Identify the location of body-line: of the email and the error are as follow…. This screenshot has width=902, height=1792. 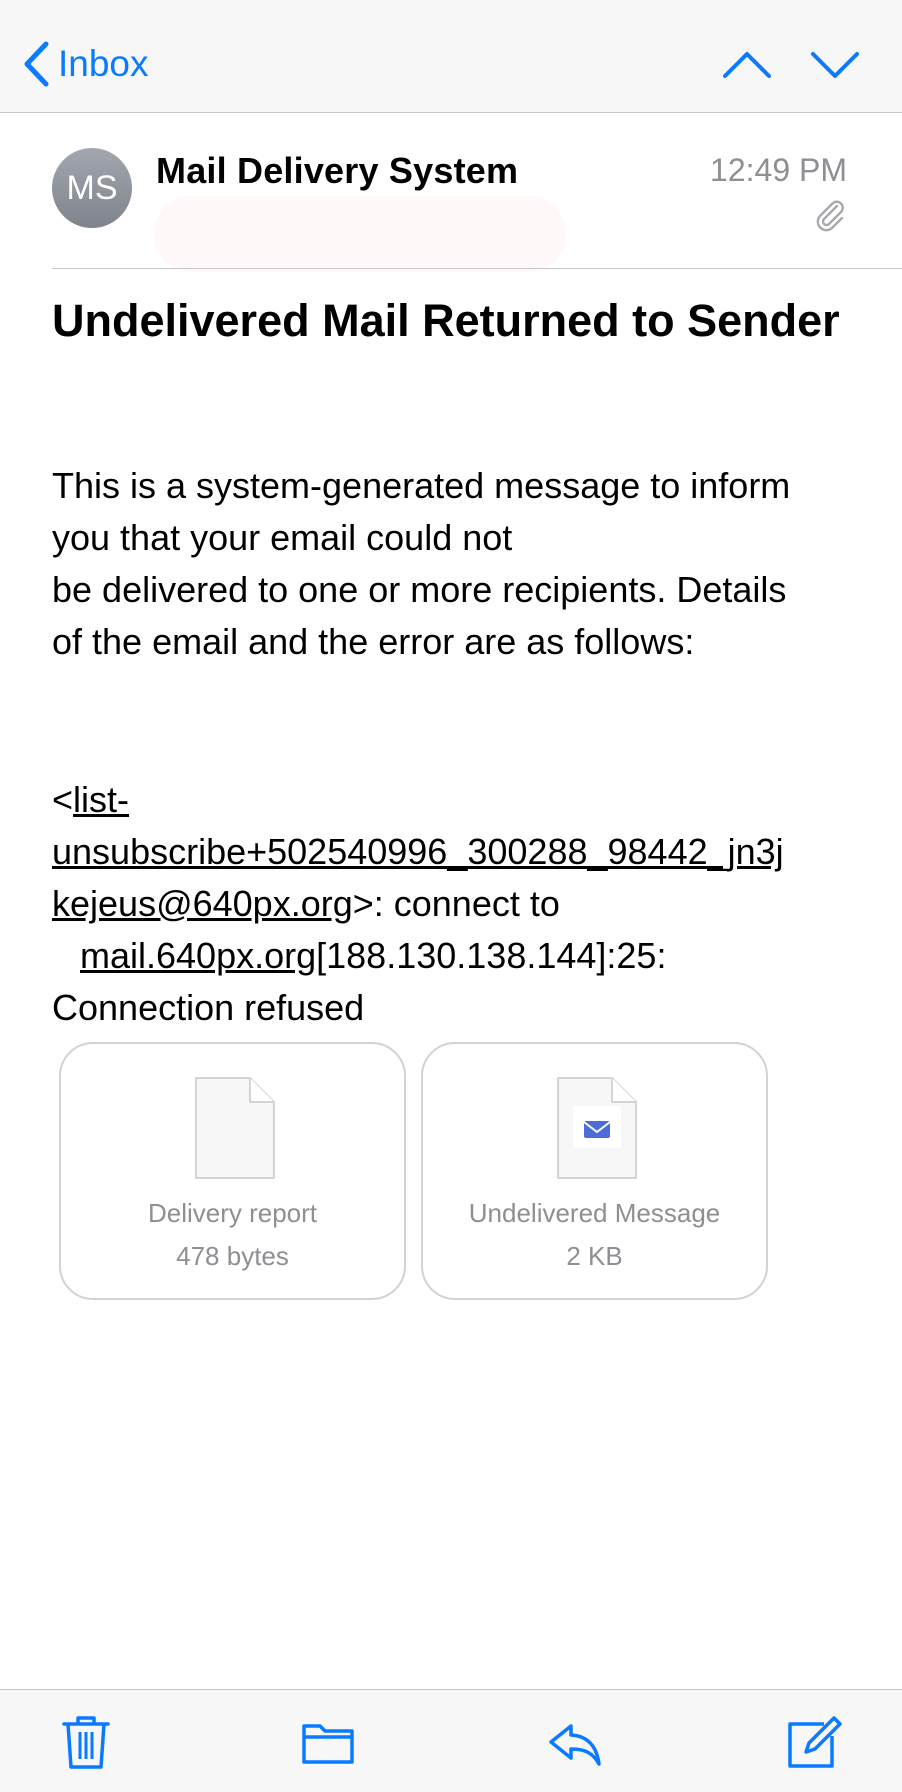
(373, 641).